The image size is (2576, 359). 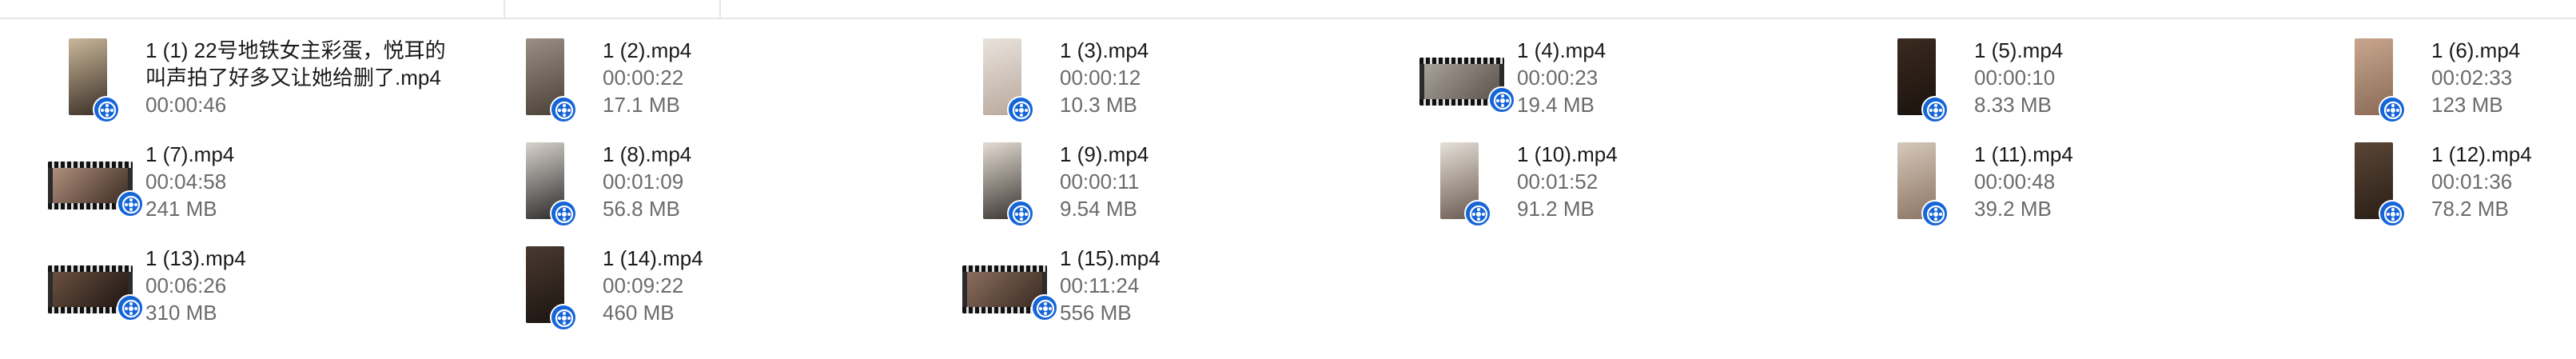 I want to click on file-tile: 1 (12).mp4 00:01:36 78.2 MB, so click(x=2447, y=184).